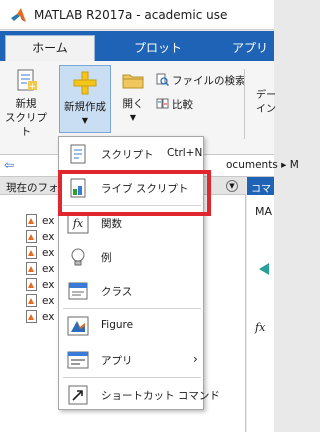  I want to click on menu-item-figure: Figure, so click(132, 326).